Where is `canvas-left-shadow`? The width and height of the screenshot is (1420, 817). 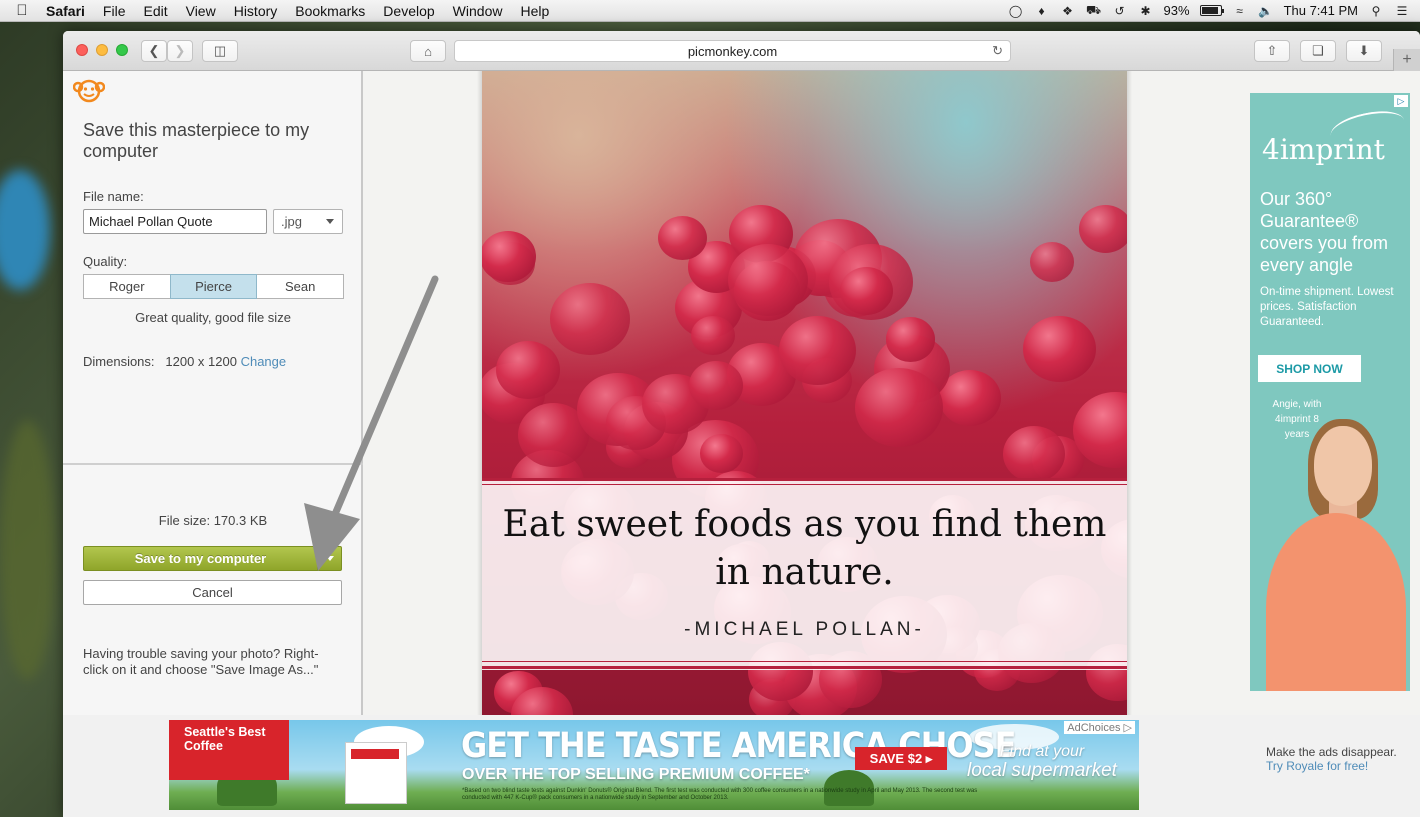
canvas-left-shadow is located at coordinates (479, 393).